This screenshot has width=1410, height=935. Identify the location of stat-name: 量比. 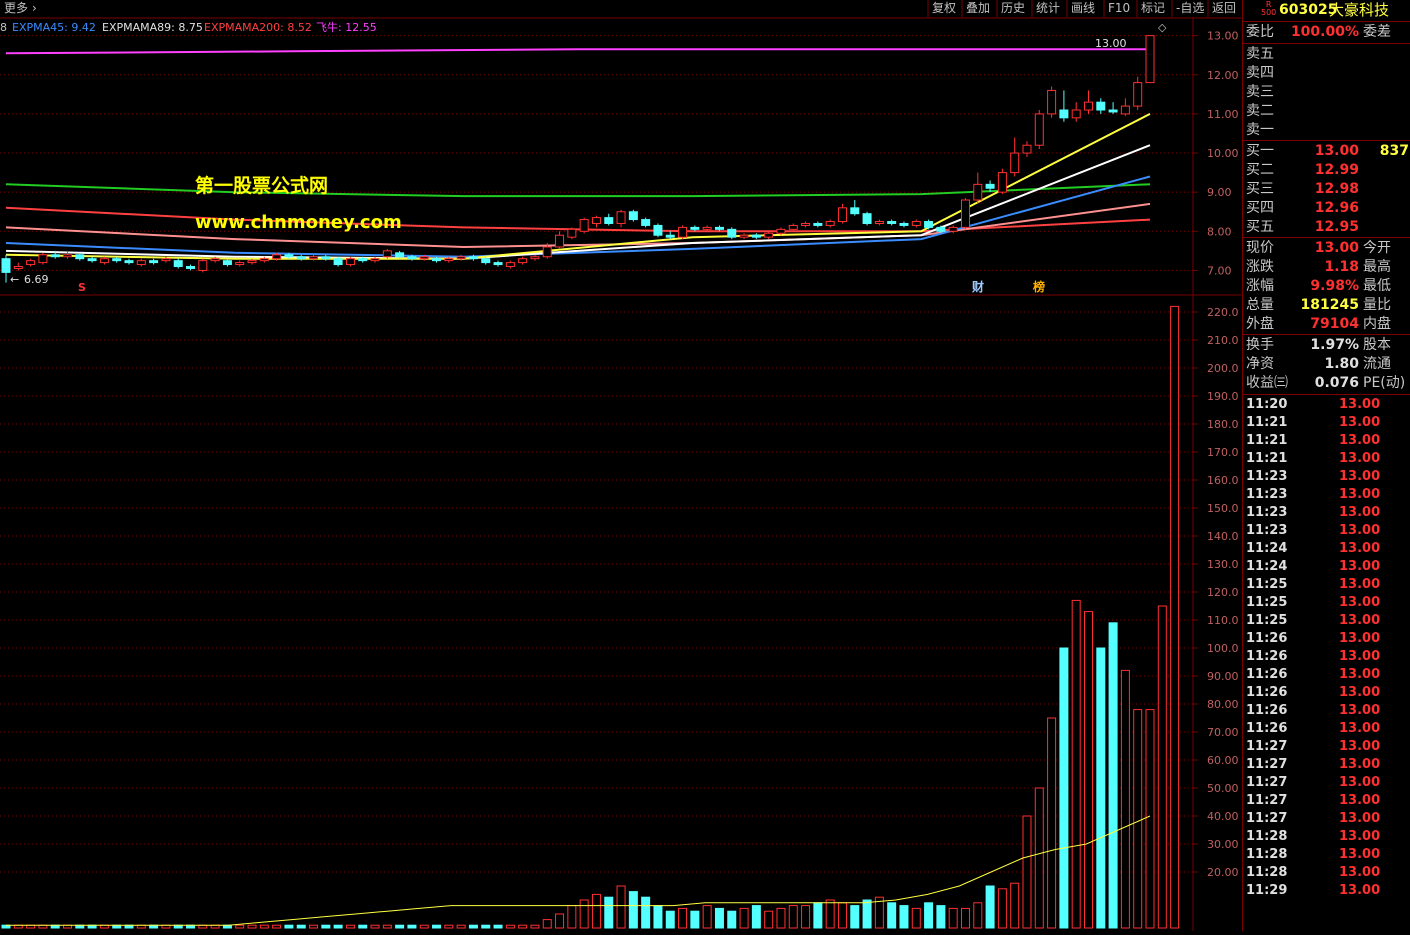
(1377, 305).